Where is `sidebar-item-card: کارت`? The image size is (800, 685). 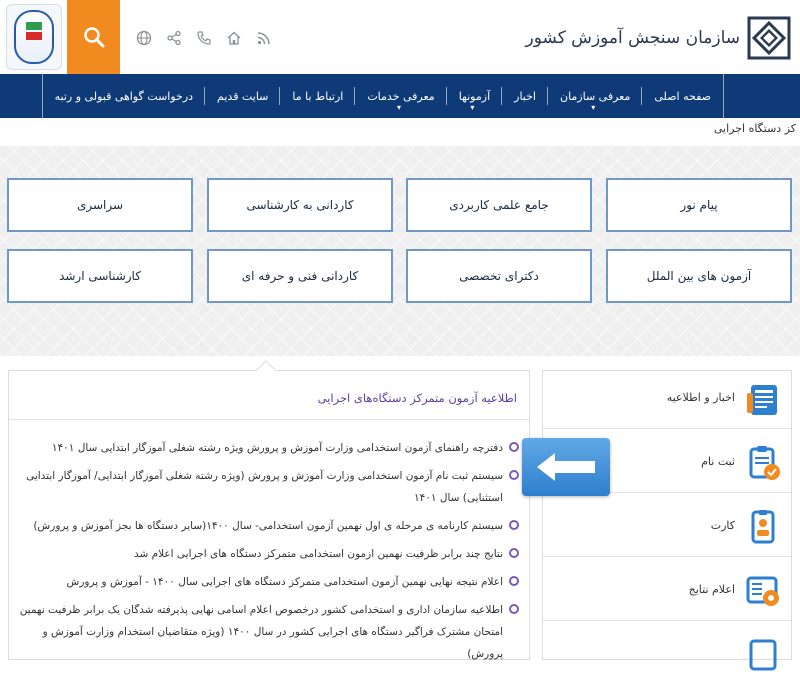
sidebar-item-card: کارت is located at coordinates (667, 528).